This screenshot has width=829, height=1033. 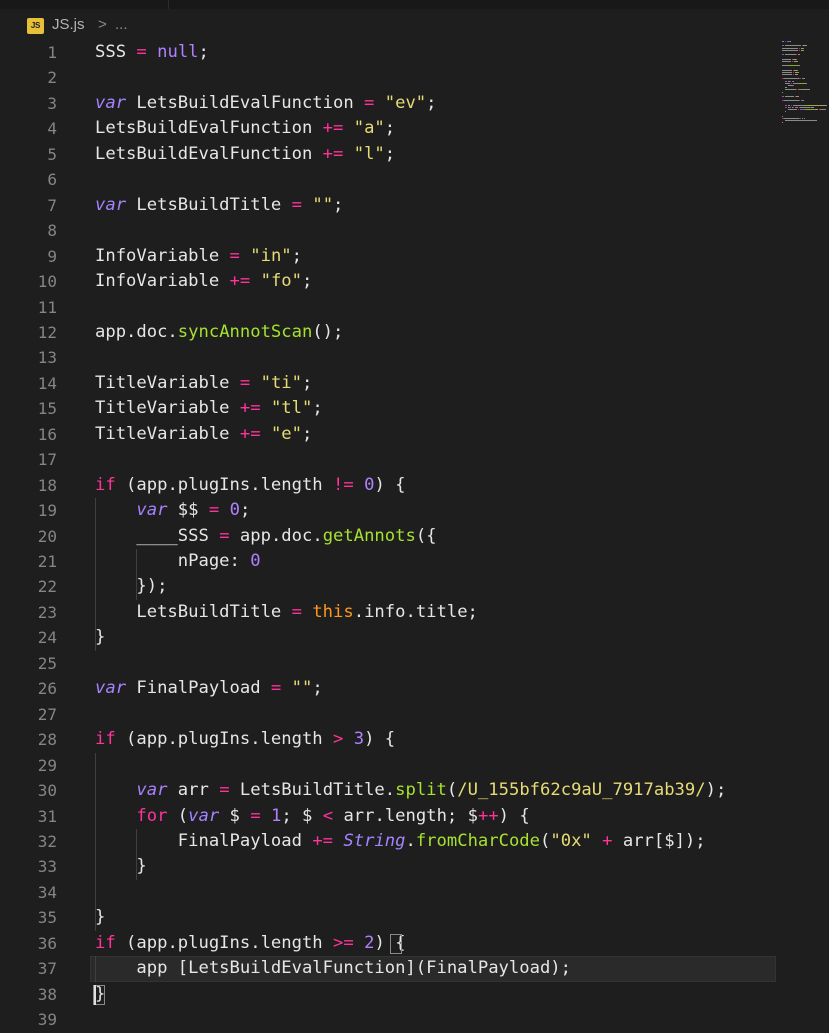 What do you see at coordinates (390, 205) in the screenshot?
I see `code-line: 7 var LetsBuildTitle = "";` at bounding box center [390, 205].